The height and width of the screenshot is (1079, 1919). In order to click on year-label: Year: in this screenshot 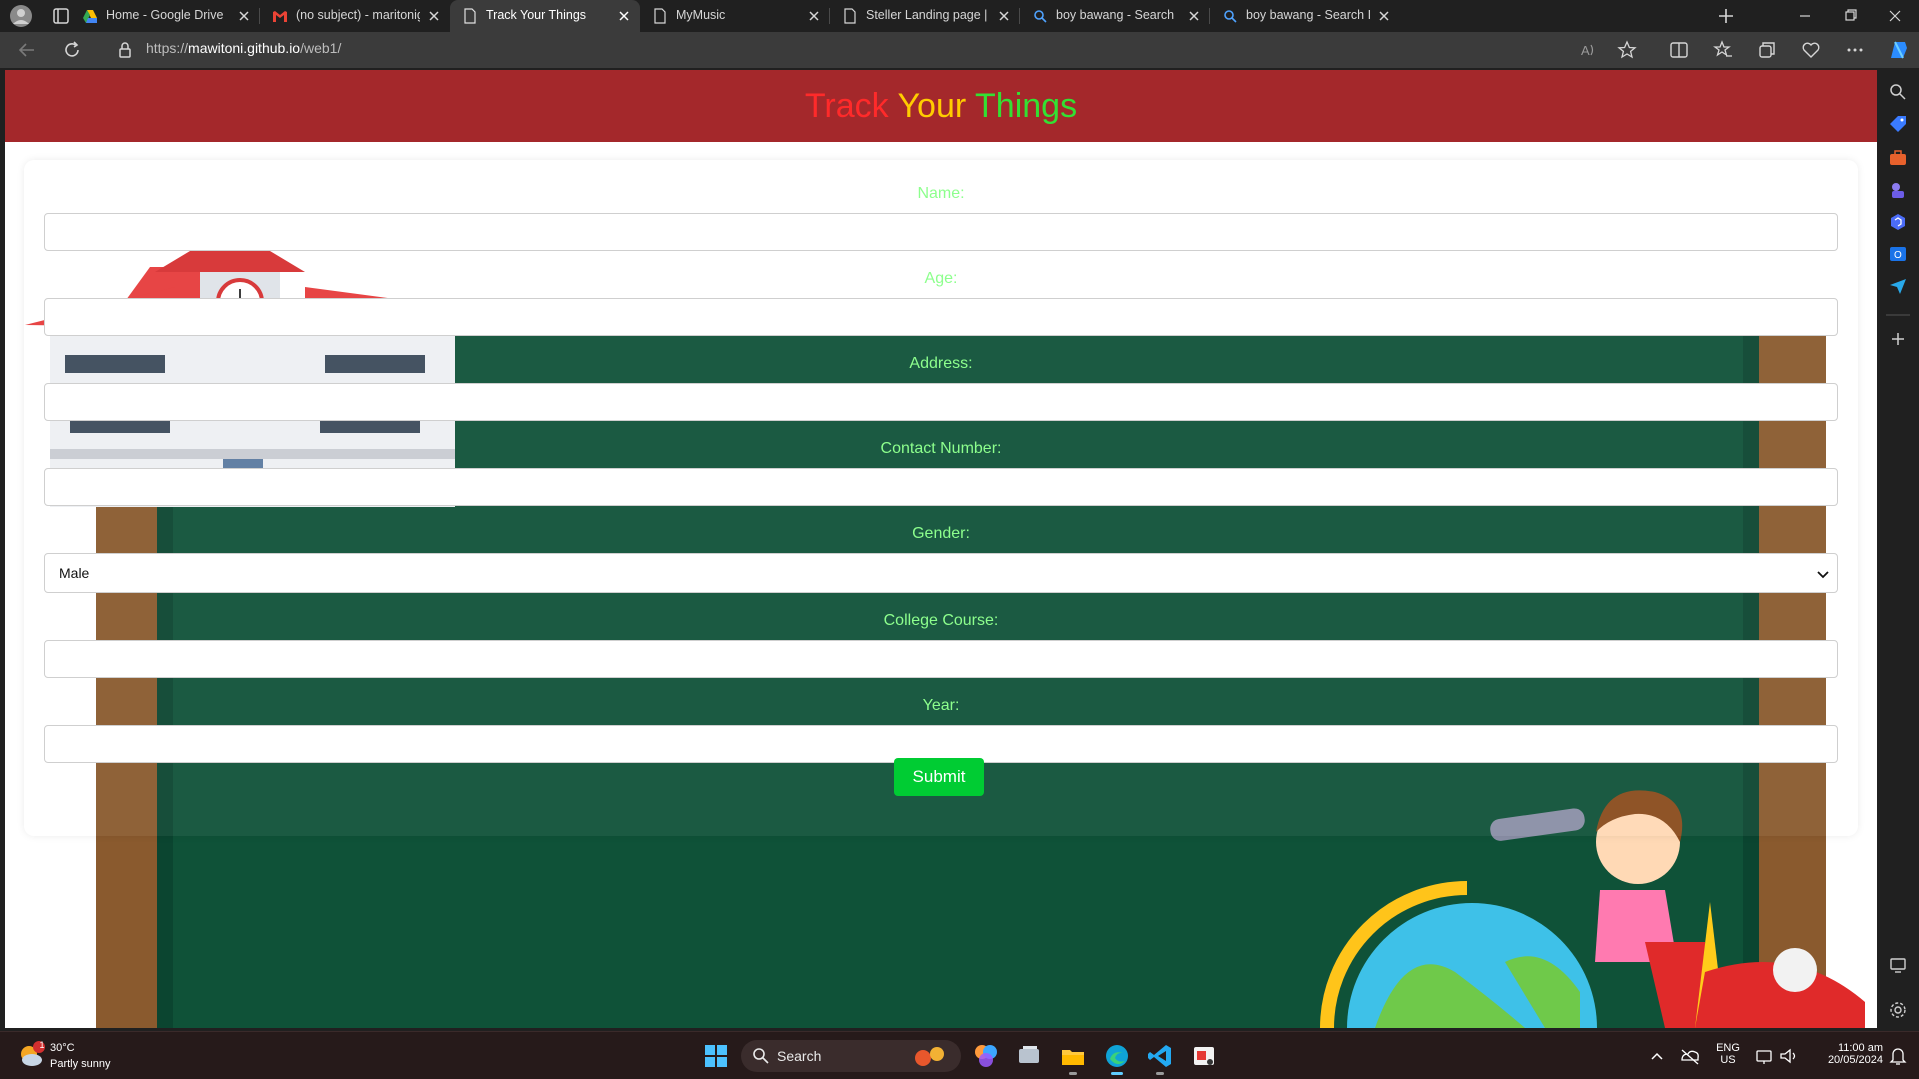, I will do `click(941, 705)`.